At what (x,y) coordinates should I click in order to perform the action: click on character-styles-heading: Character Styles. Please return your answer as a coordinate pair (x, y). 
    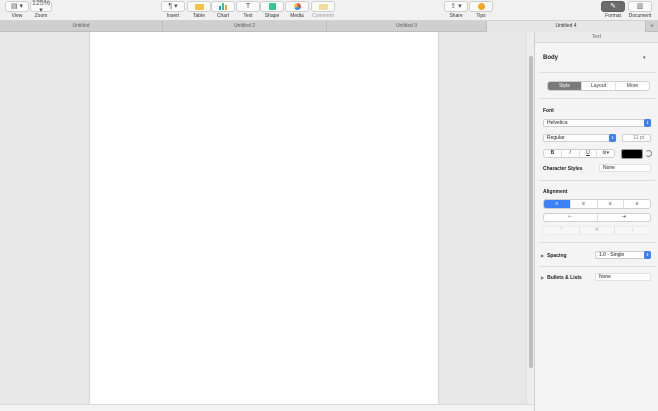
    Looking at the image, I should click on (563, 169).